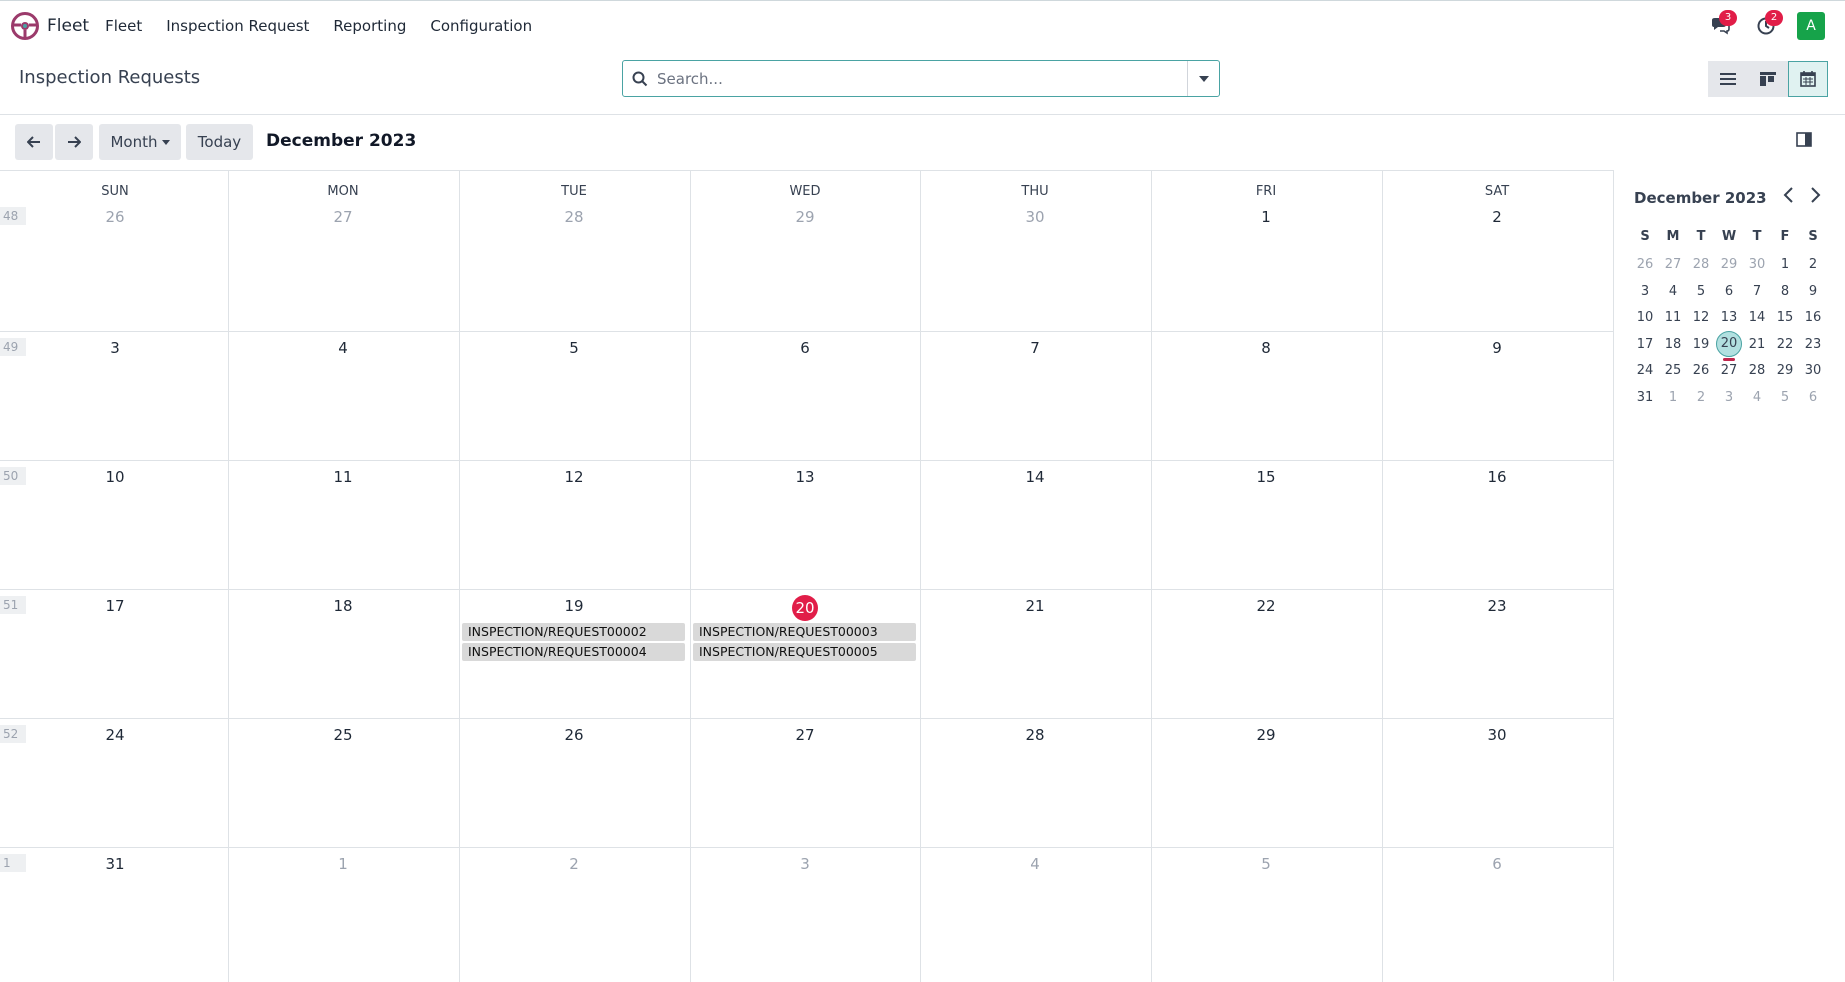 This screenshot has height=982, width=1845. Describe the element at coordinates (805, 477) in the screenshot. I see `day-cell: 13` at that location.